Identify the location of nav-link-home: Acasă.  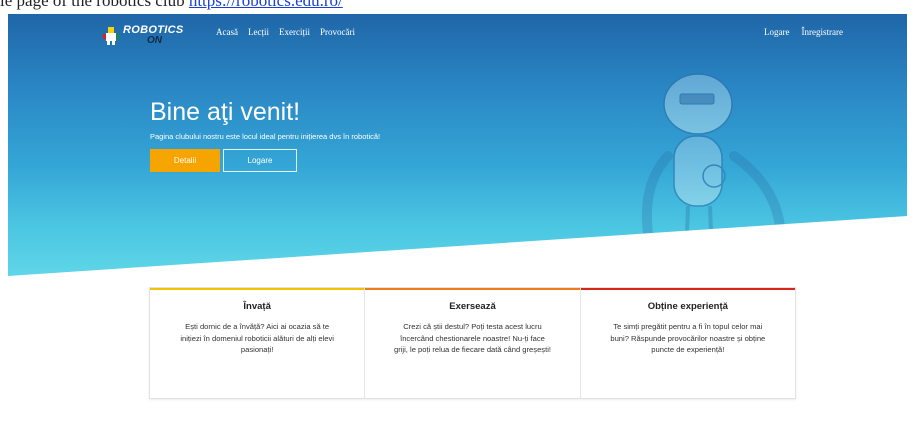
(227, 32).